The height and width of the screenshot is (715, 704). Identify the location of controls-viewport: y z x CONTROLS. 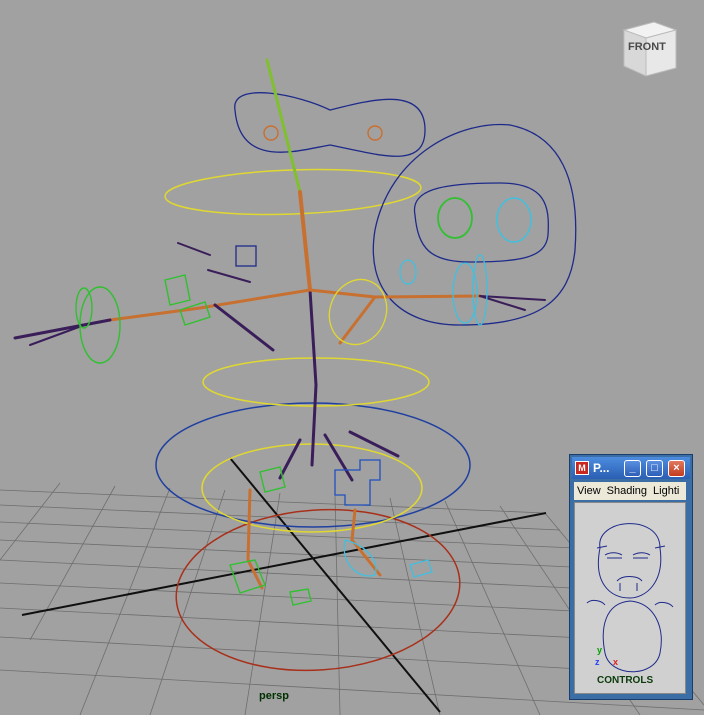
(630, 598).